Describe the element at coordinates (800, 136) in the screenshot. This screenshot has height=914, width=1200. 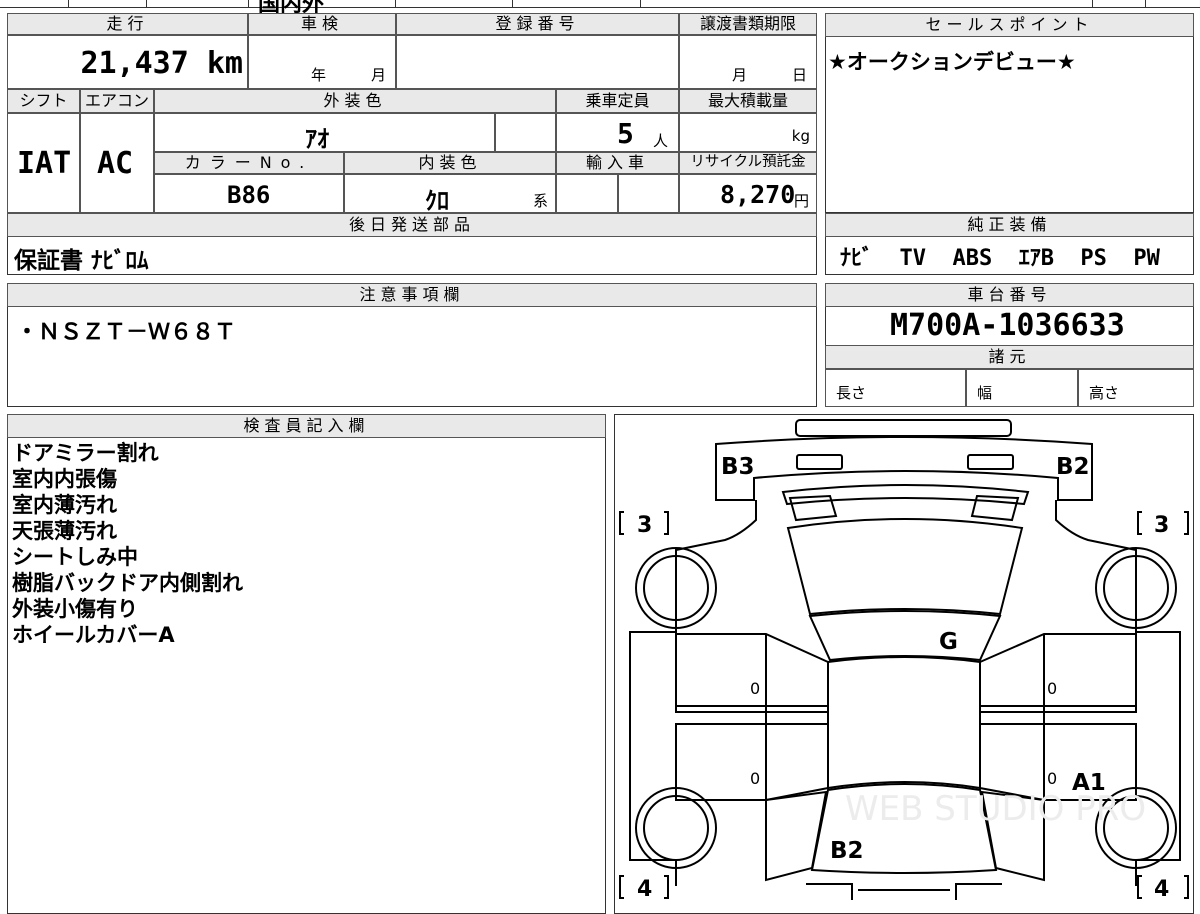
I see `max-load-unit: kg` at that location.